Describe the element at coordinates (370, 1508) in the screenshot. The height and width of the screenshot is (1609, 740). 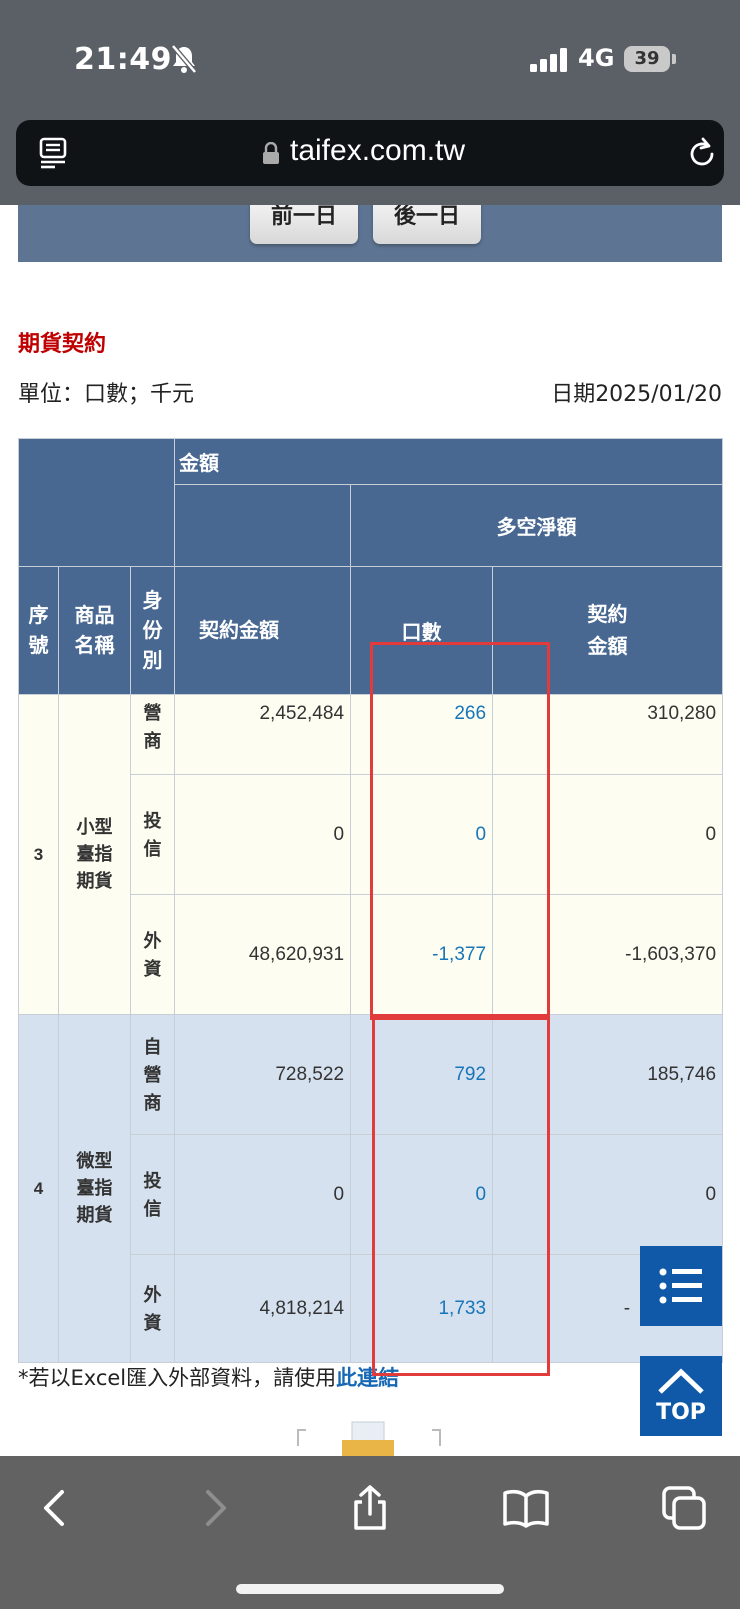
I see `share-icon` at that location.